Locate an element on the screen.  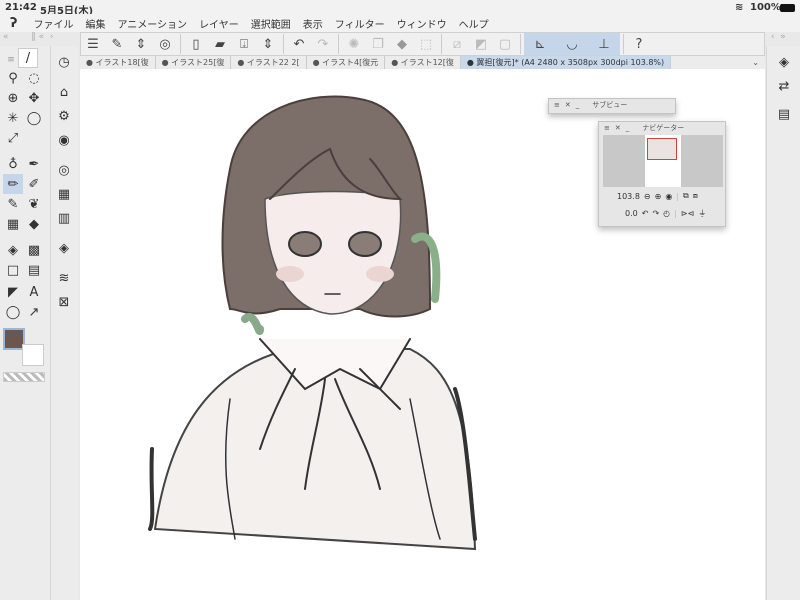
figure-icon: □ is located at coordinates (13, 270).